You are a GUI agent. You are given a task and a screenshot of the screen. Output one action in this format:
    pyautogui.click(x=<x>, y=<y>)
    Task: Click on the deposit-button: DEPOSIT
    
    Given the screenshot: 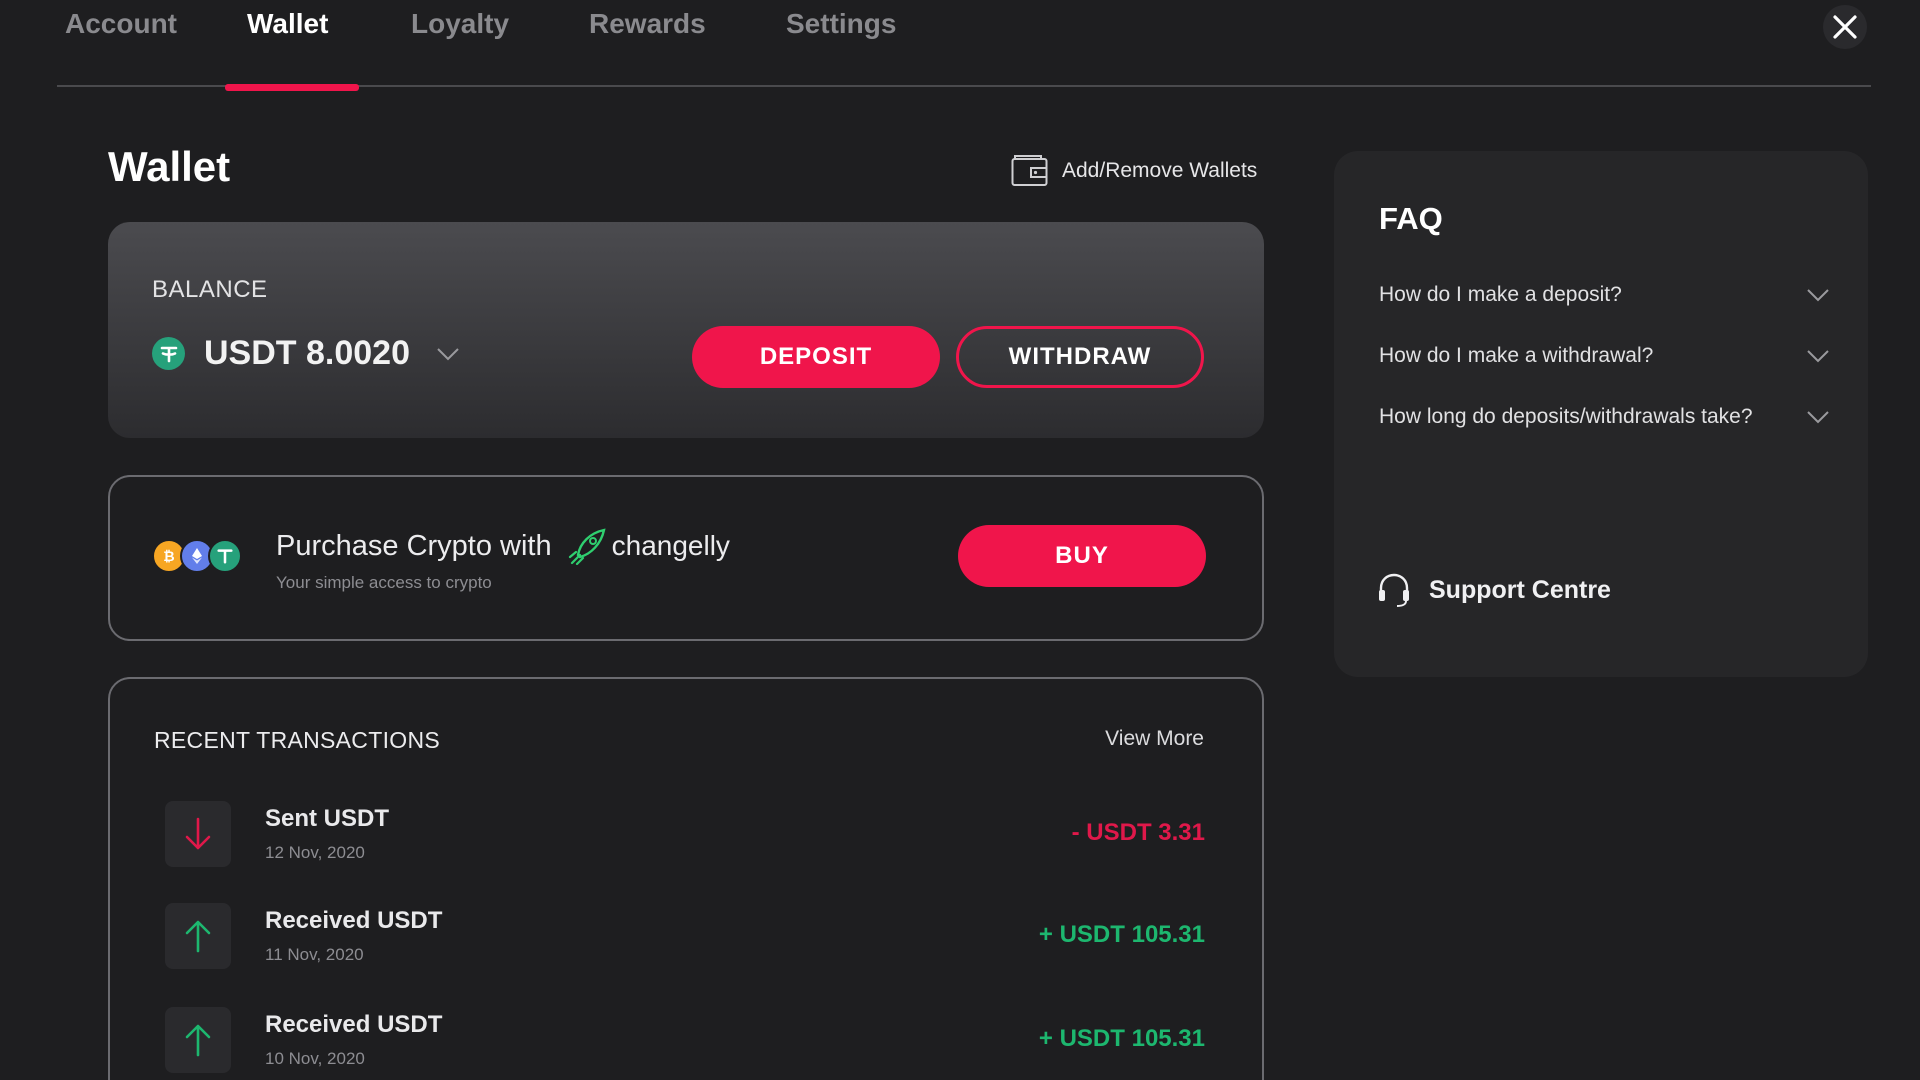 What is the action you would take?
    pyautogui.click(x=816, y=357)
    